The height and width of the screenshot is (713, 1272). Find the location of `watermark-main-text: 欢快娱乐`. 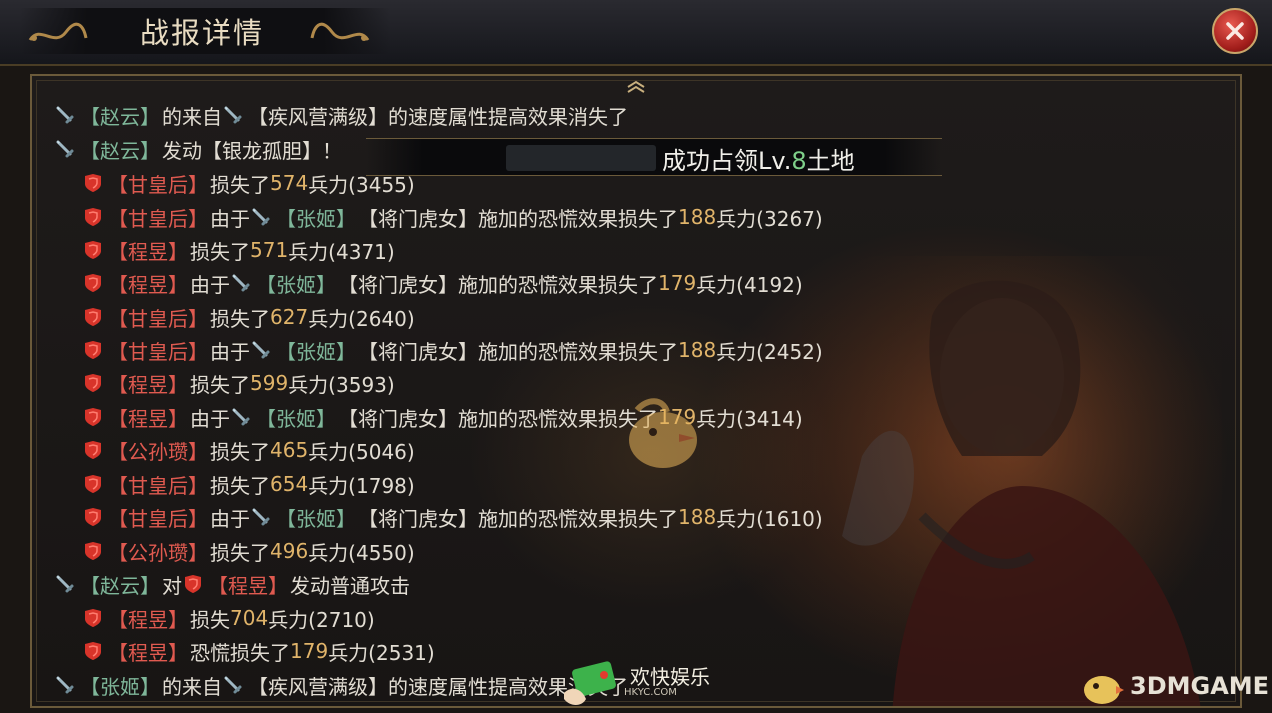

watermark-main-text: 欢快娱乐 is located at coordinates (670, 676).